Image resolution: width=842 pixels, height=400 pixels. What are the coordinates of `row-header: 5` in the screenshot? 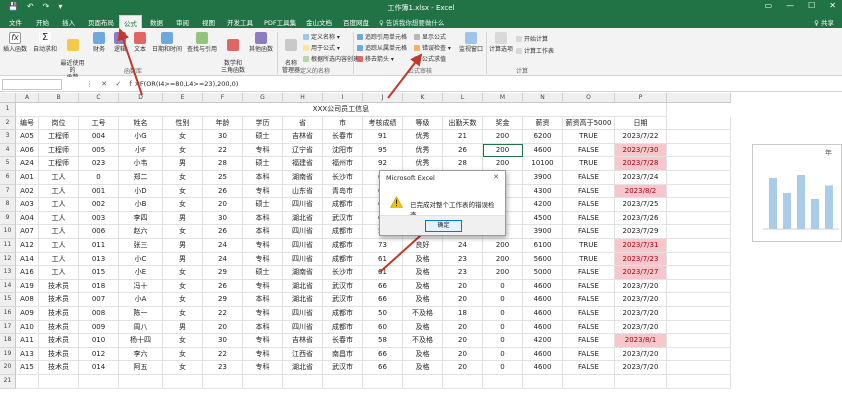 It's located at (8, 164).